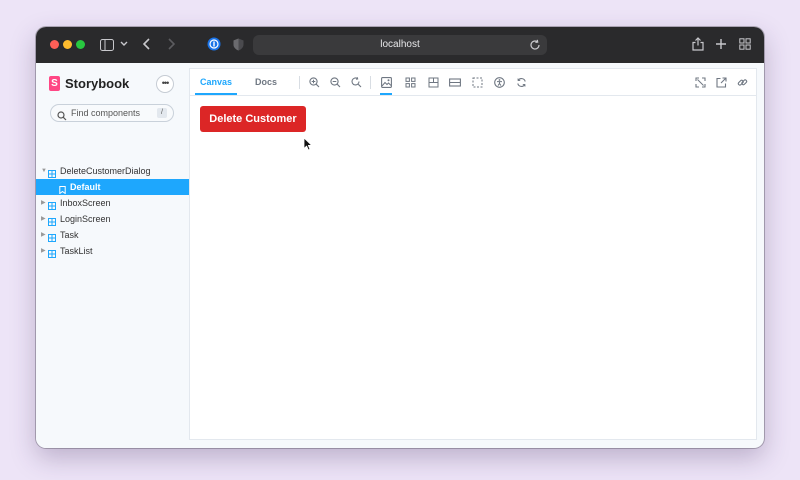  What do you see at coordinates (314, 82) in the screenshot?
I see `zoom-in-icon` at bounding box center [314, 82].